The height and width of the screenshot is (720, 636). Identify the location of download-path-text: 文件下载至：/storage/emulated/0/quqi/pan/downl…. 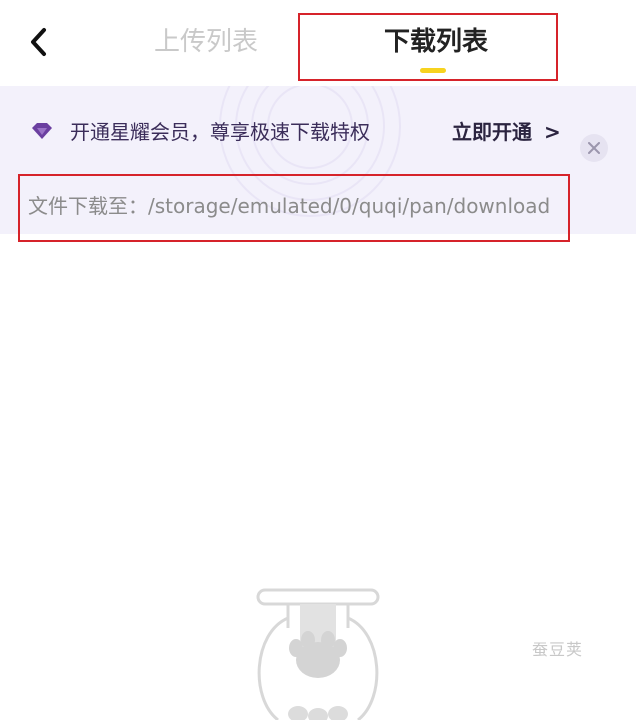
(289, 206).